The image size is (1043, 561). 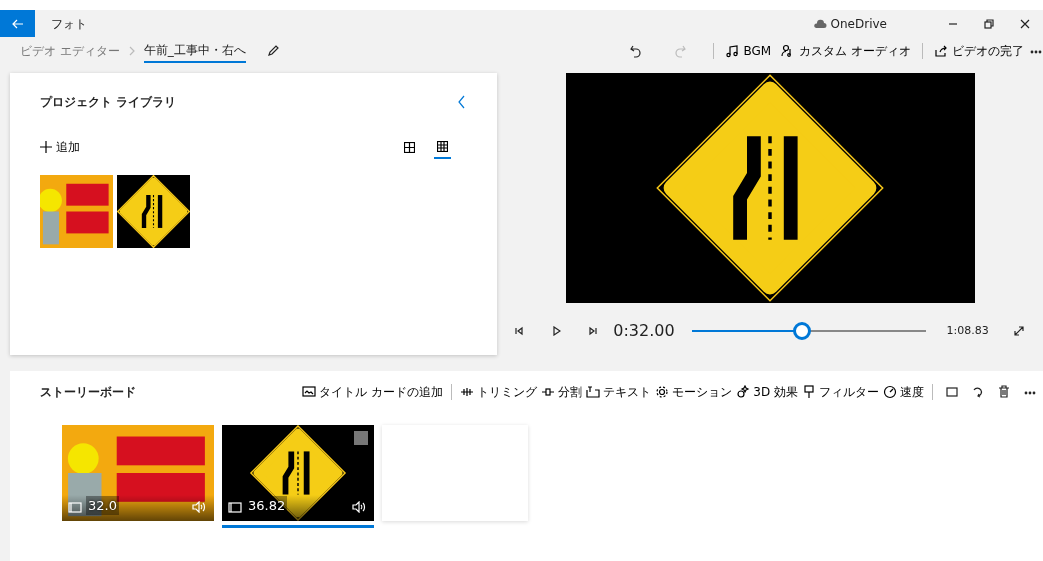 I want to click on text-icon, so click(x=593, y=392).